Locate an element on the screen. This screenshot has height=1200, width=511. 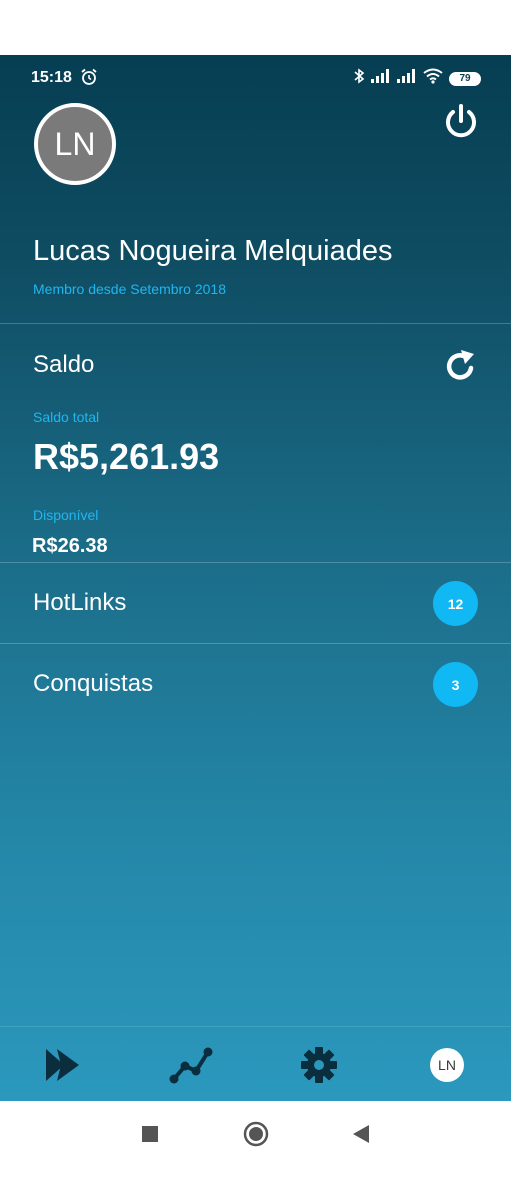
chart-icon is located at coordinates (191, 1065).